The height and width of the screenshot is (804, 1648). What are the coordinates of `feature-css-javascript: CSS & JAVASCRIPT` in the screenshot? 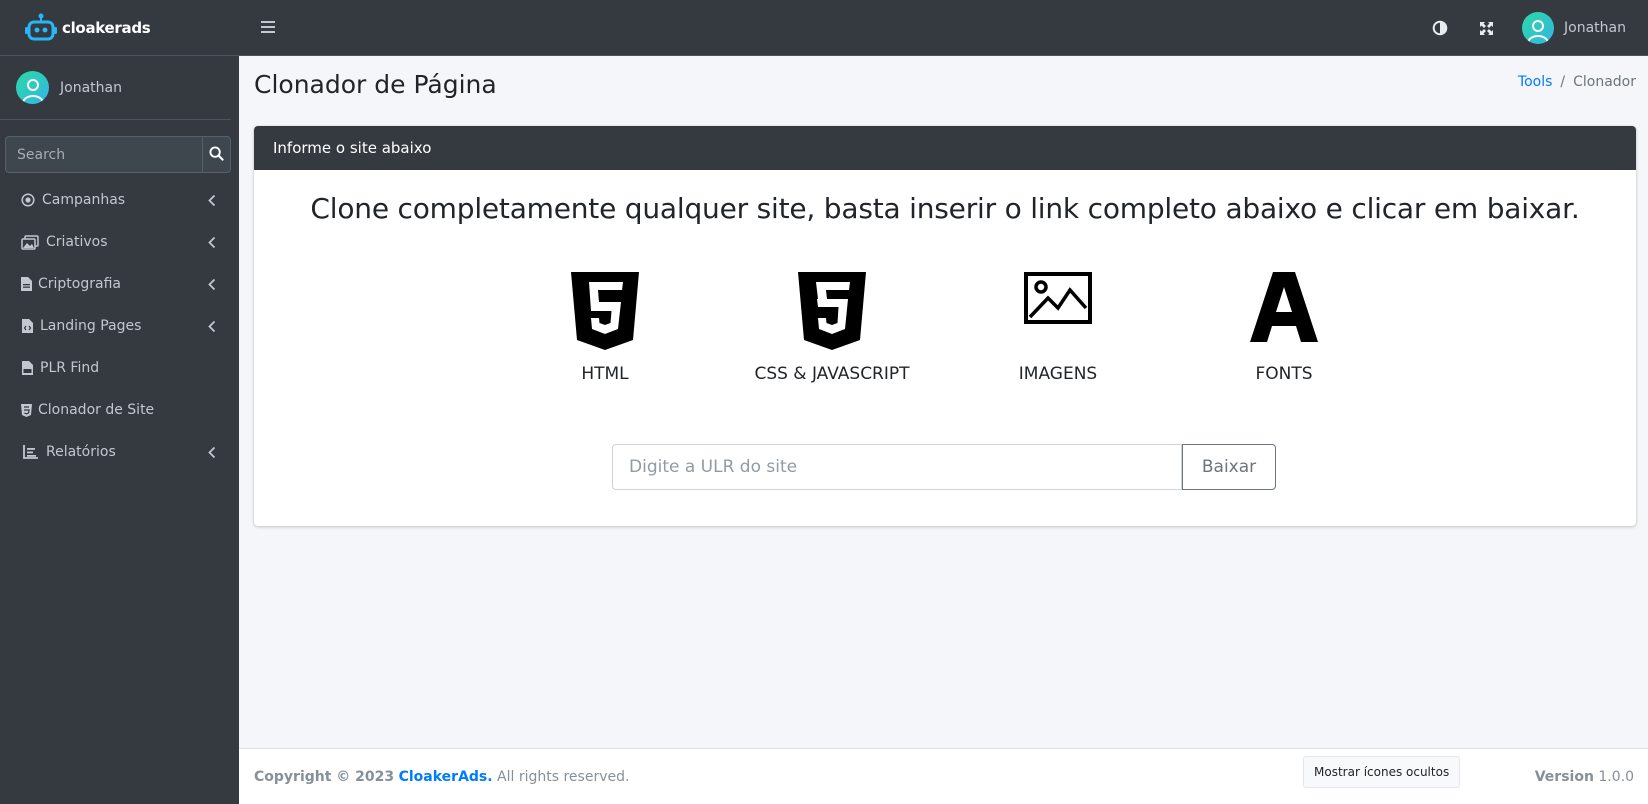 It's located at (832, 328).